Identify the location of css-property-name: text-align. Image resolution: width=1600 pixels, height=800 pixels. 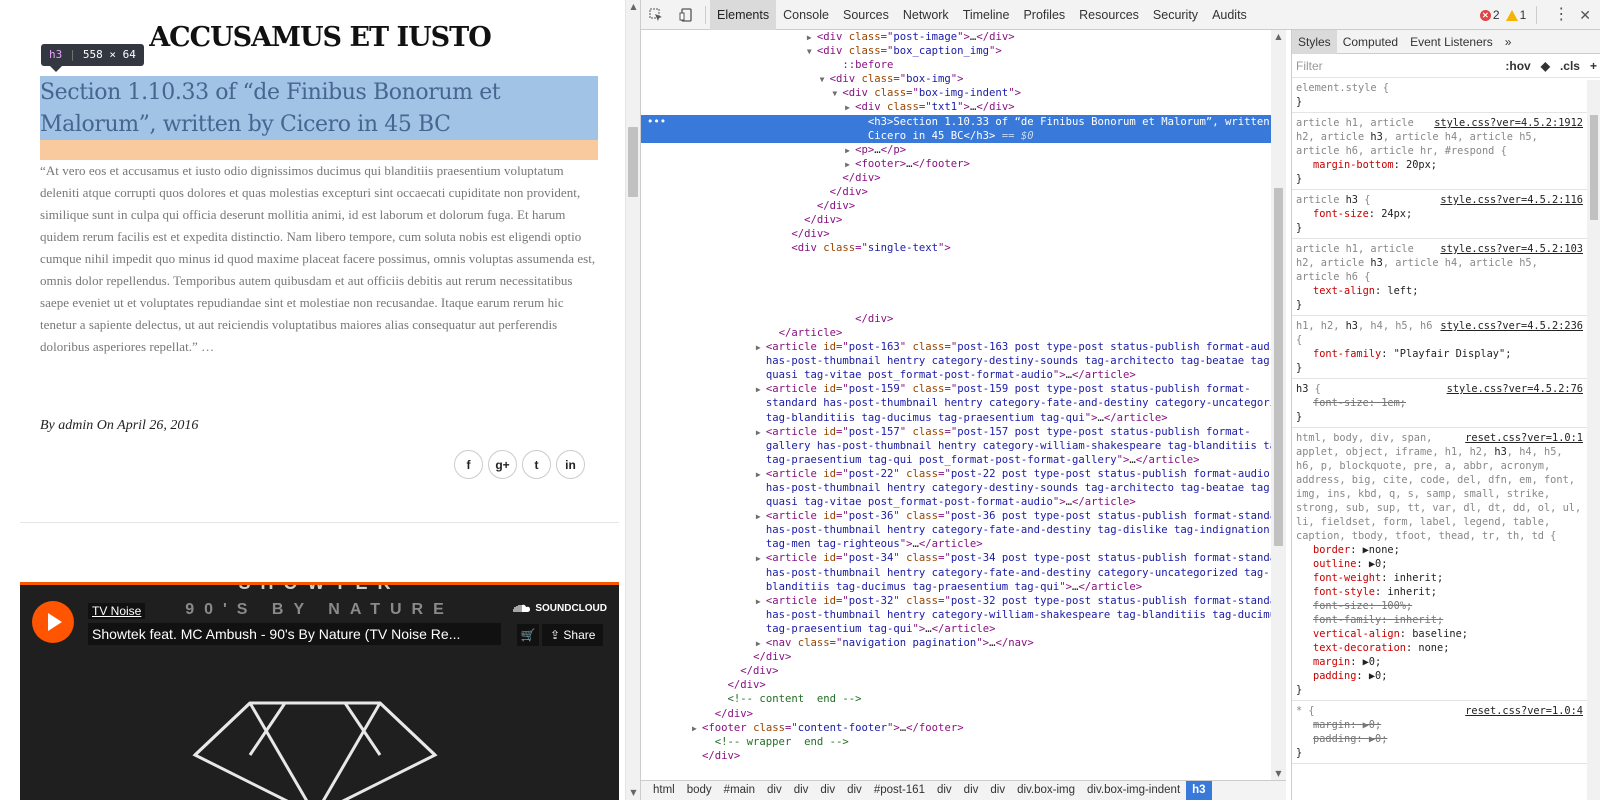
(1344, 291).